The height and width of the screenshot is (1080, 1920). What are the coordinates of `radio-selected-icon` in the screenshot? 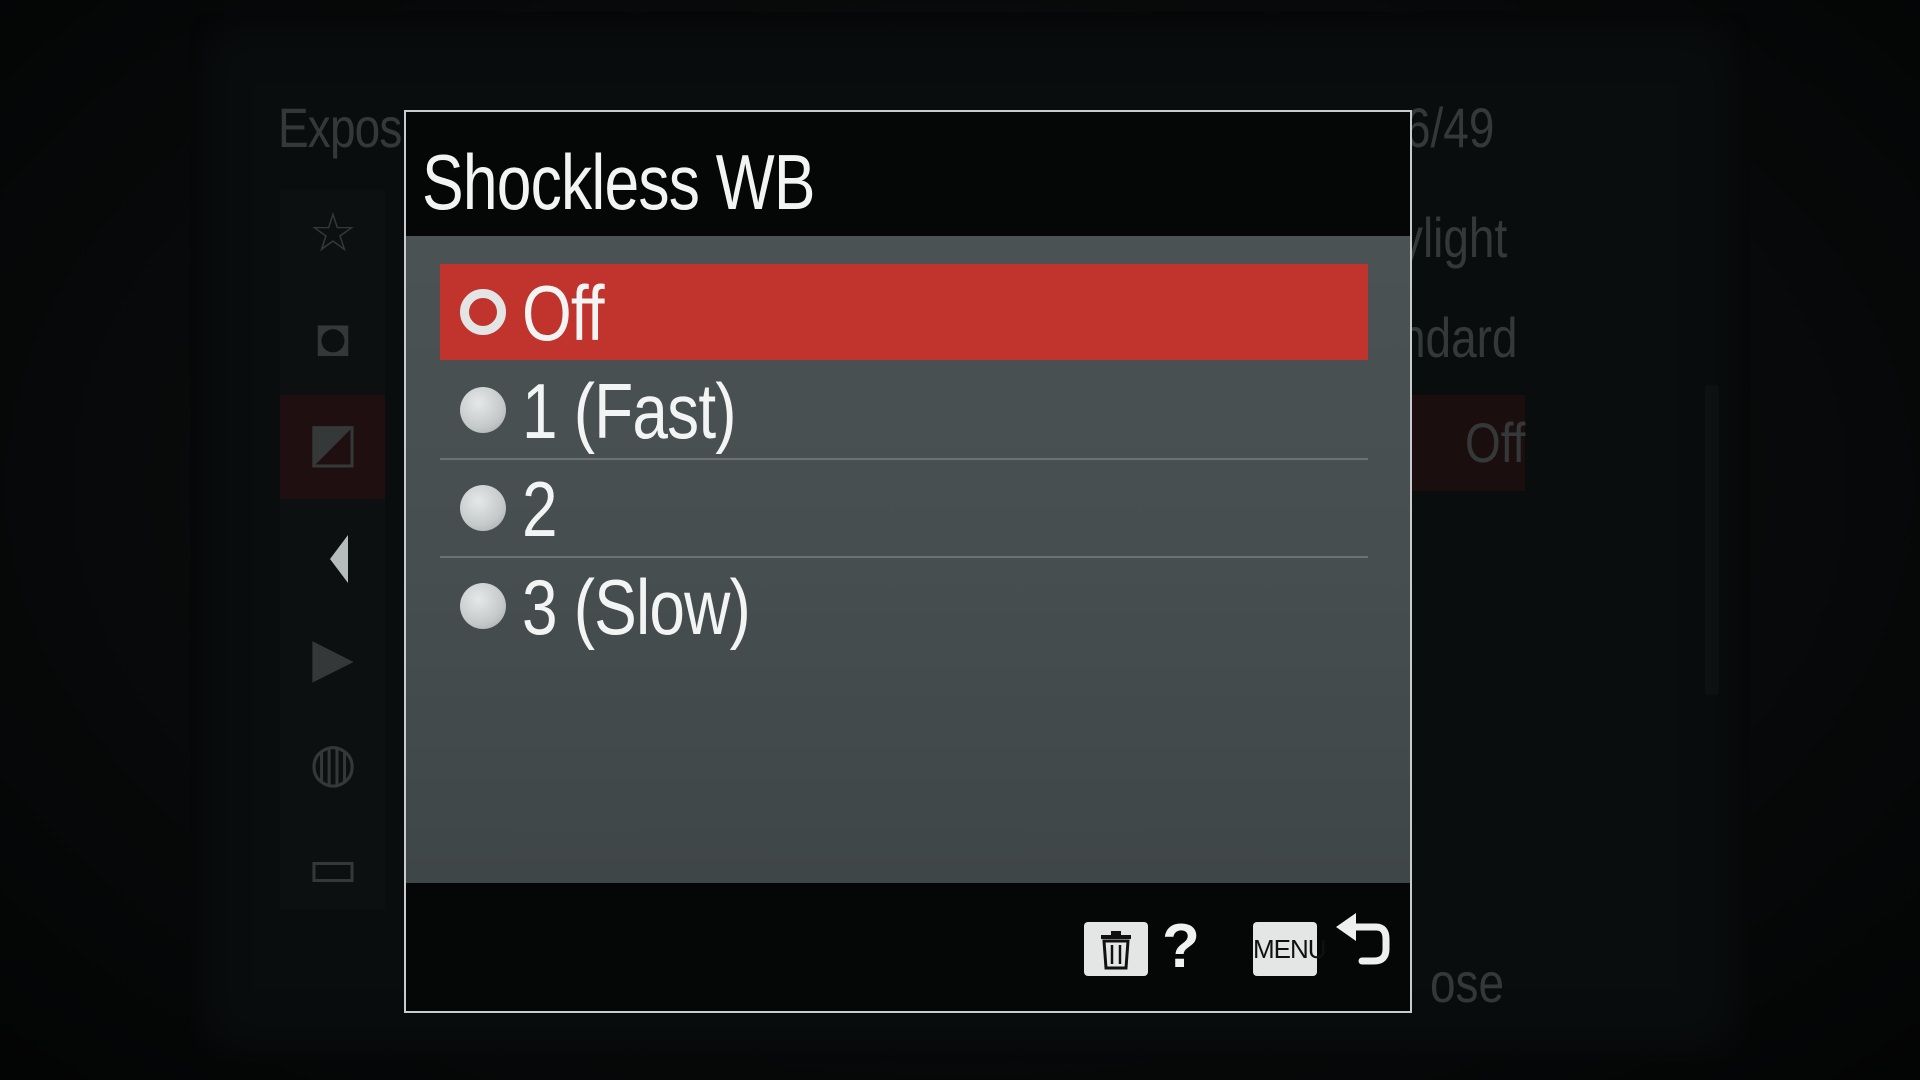 It's located at (483, 312).